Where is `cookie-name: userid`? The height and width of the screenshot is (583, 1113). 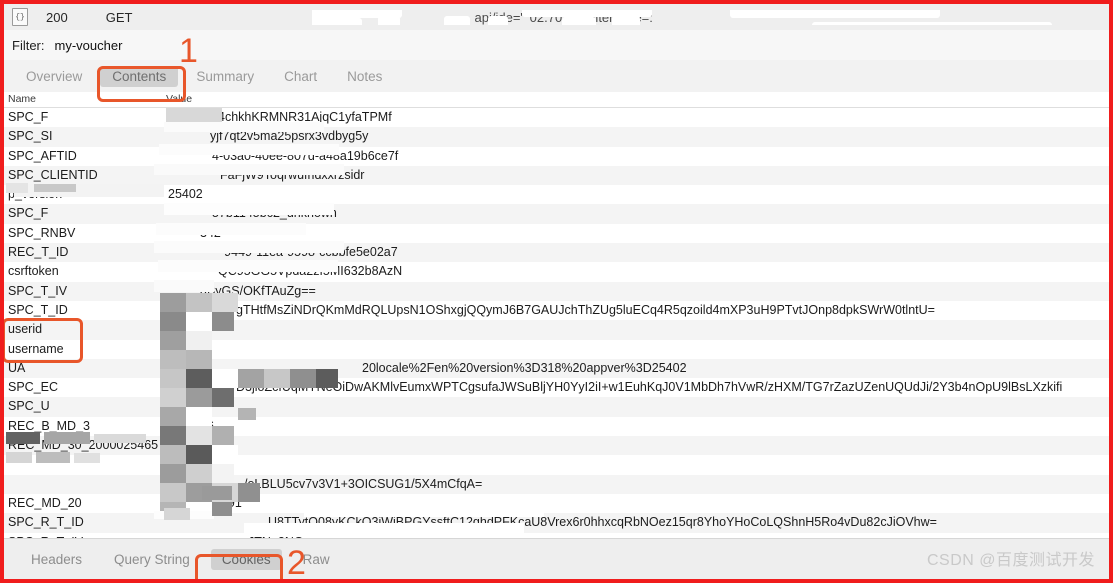 cookie-name: userid is located at coordinates (25, 329).